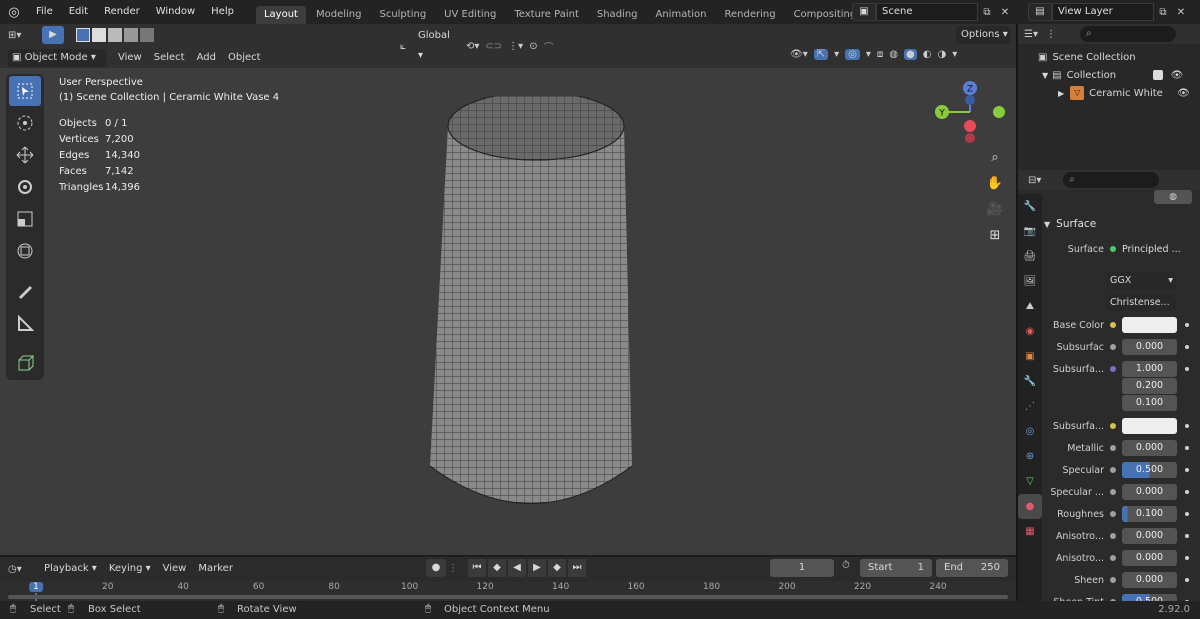 This screenshot has height=619, width=1200. I want to click on surface-panel-header: ▼ Surface, so click(1121, 224).